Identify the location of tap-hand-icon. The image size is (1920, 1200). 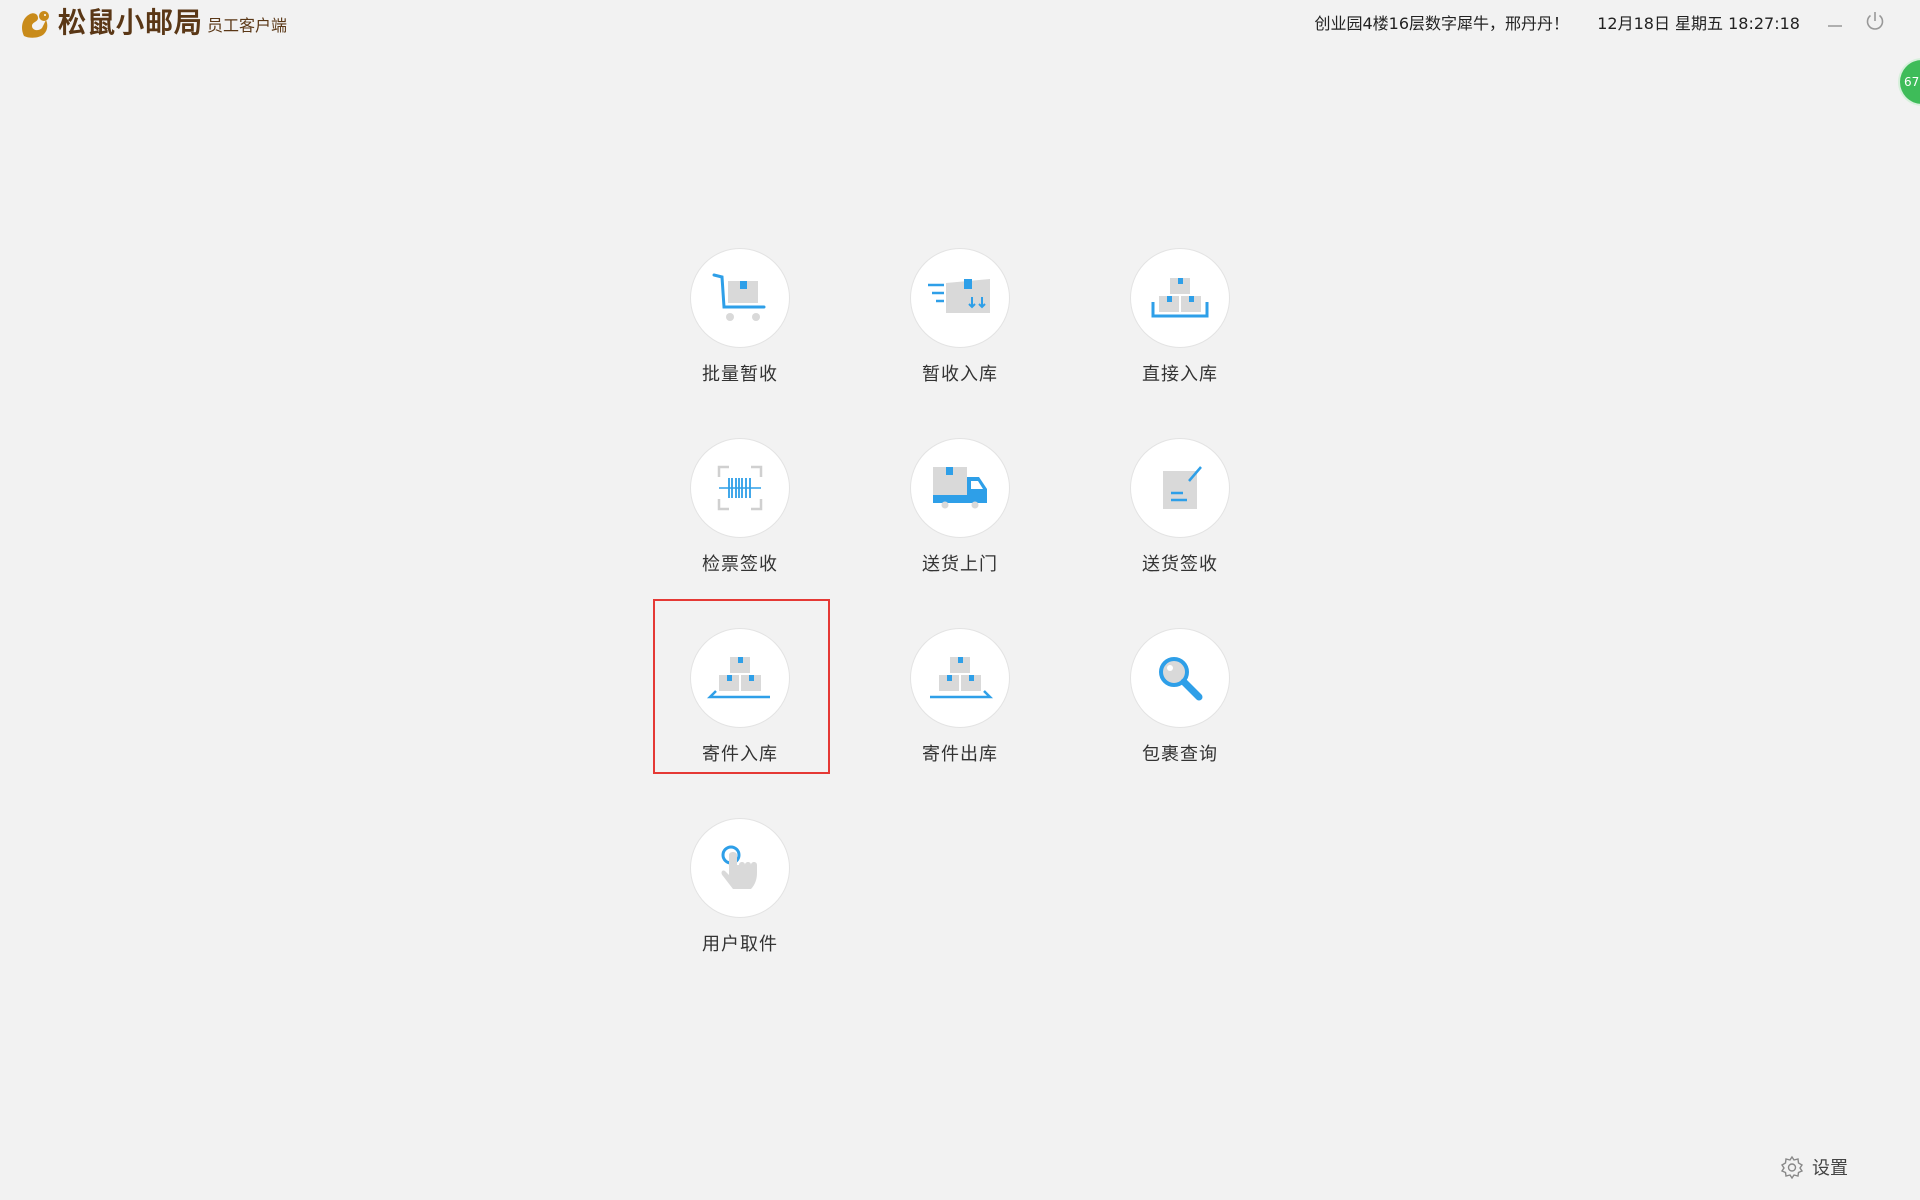
(739, 867).